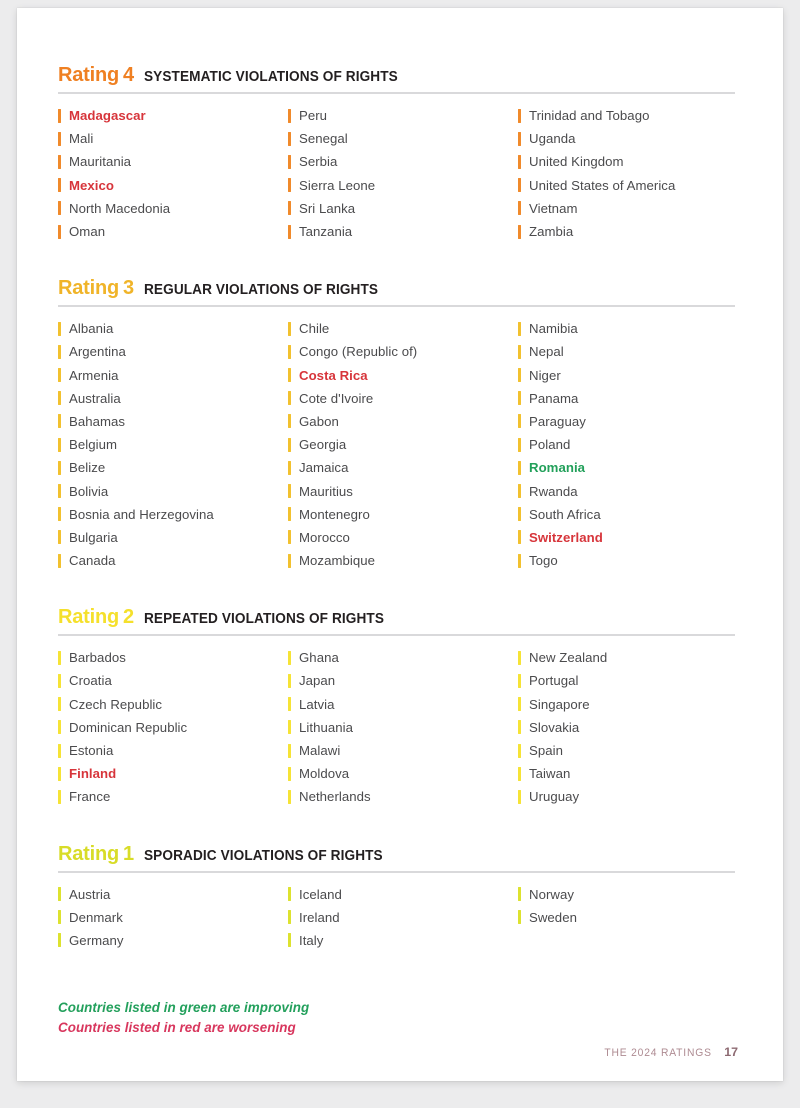 The width and height of the screenshot is (800, 1108). Describe the element at coordinates (576, 162) in the screenshot. I see `country-name: United Kingdom` at that location.